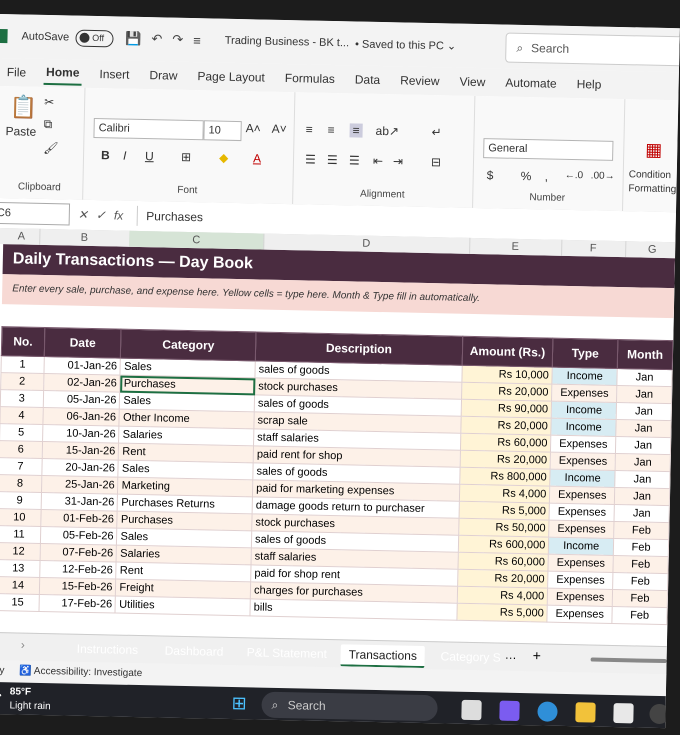 This screenshot has width=680, height=735. What do you see at coordinates (398, 161) in the screenshot?
I see `increase-indent-icon: ⇥` at bounding box center [398, 161].